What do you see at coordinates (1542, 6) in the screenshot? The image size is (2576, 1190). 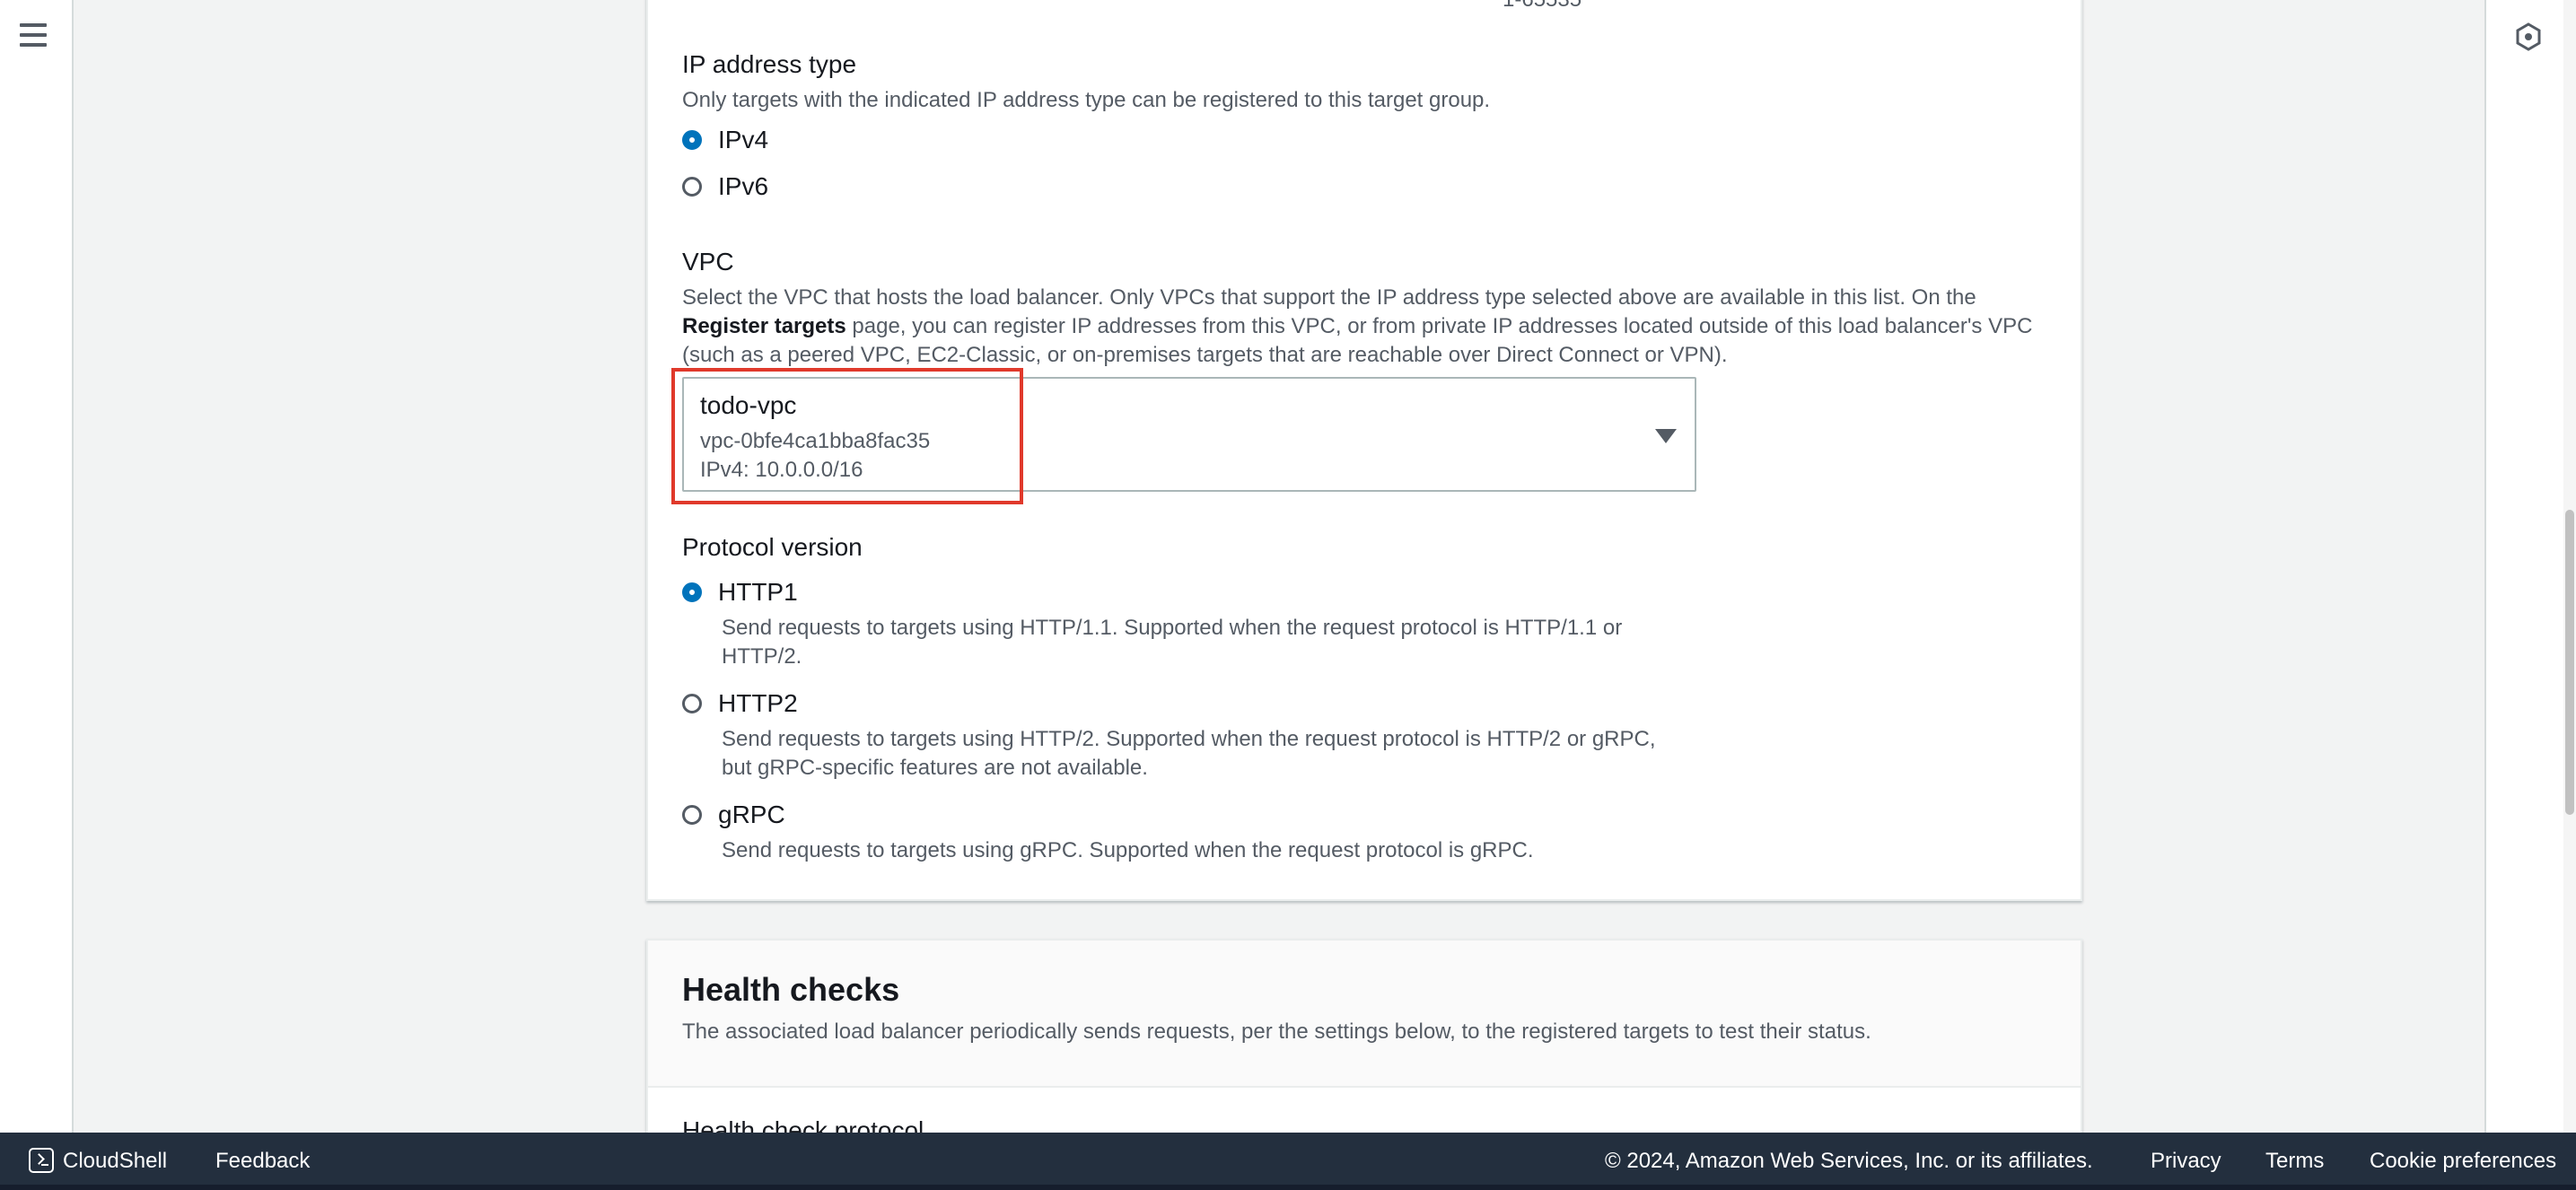 I see `port-range-fragment: 1-65535` at bounding box center [1542, 6].